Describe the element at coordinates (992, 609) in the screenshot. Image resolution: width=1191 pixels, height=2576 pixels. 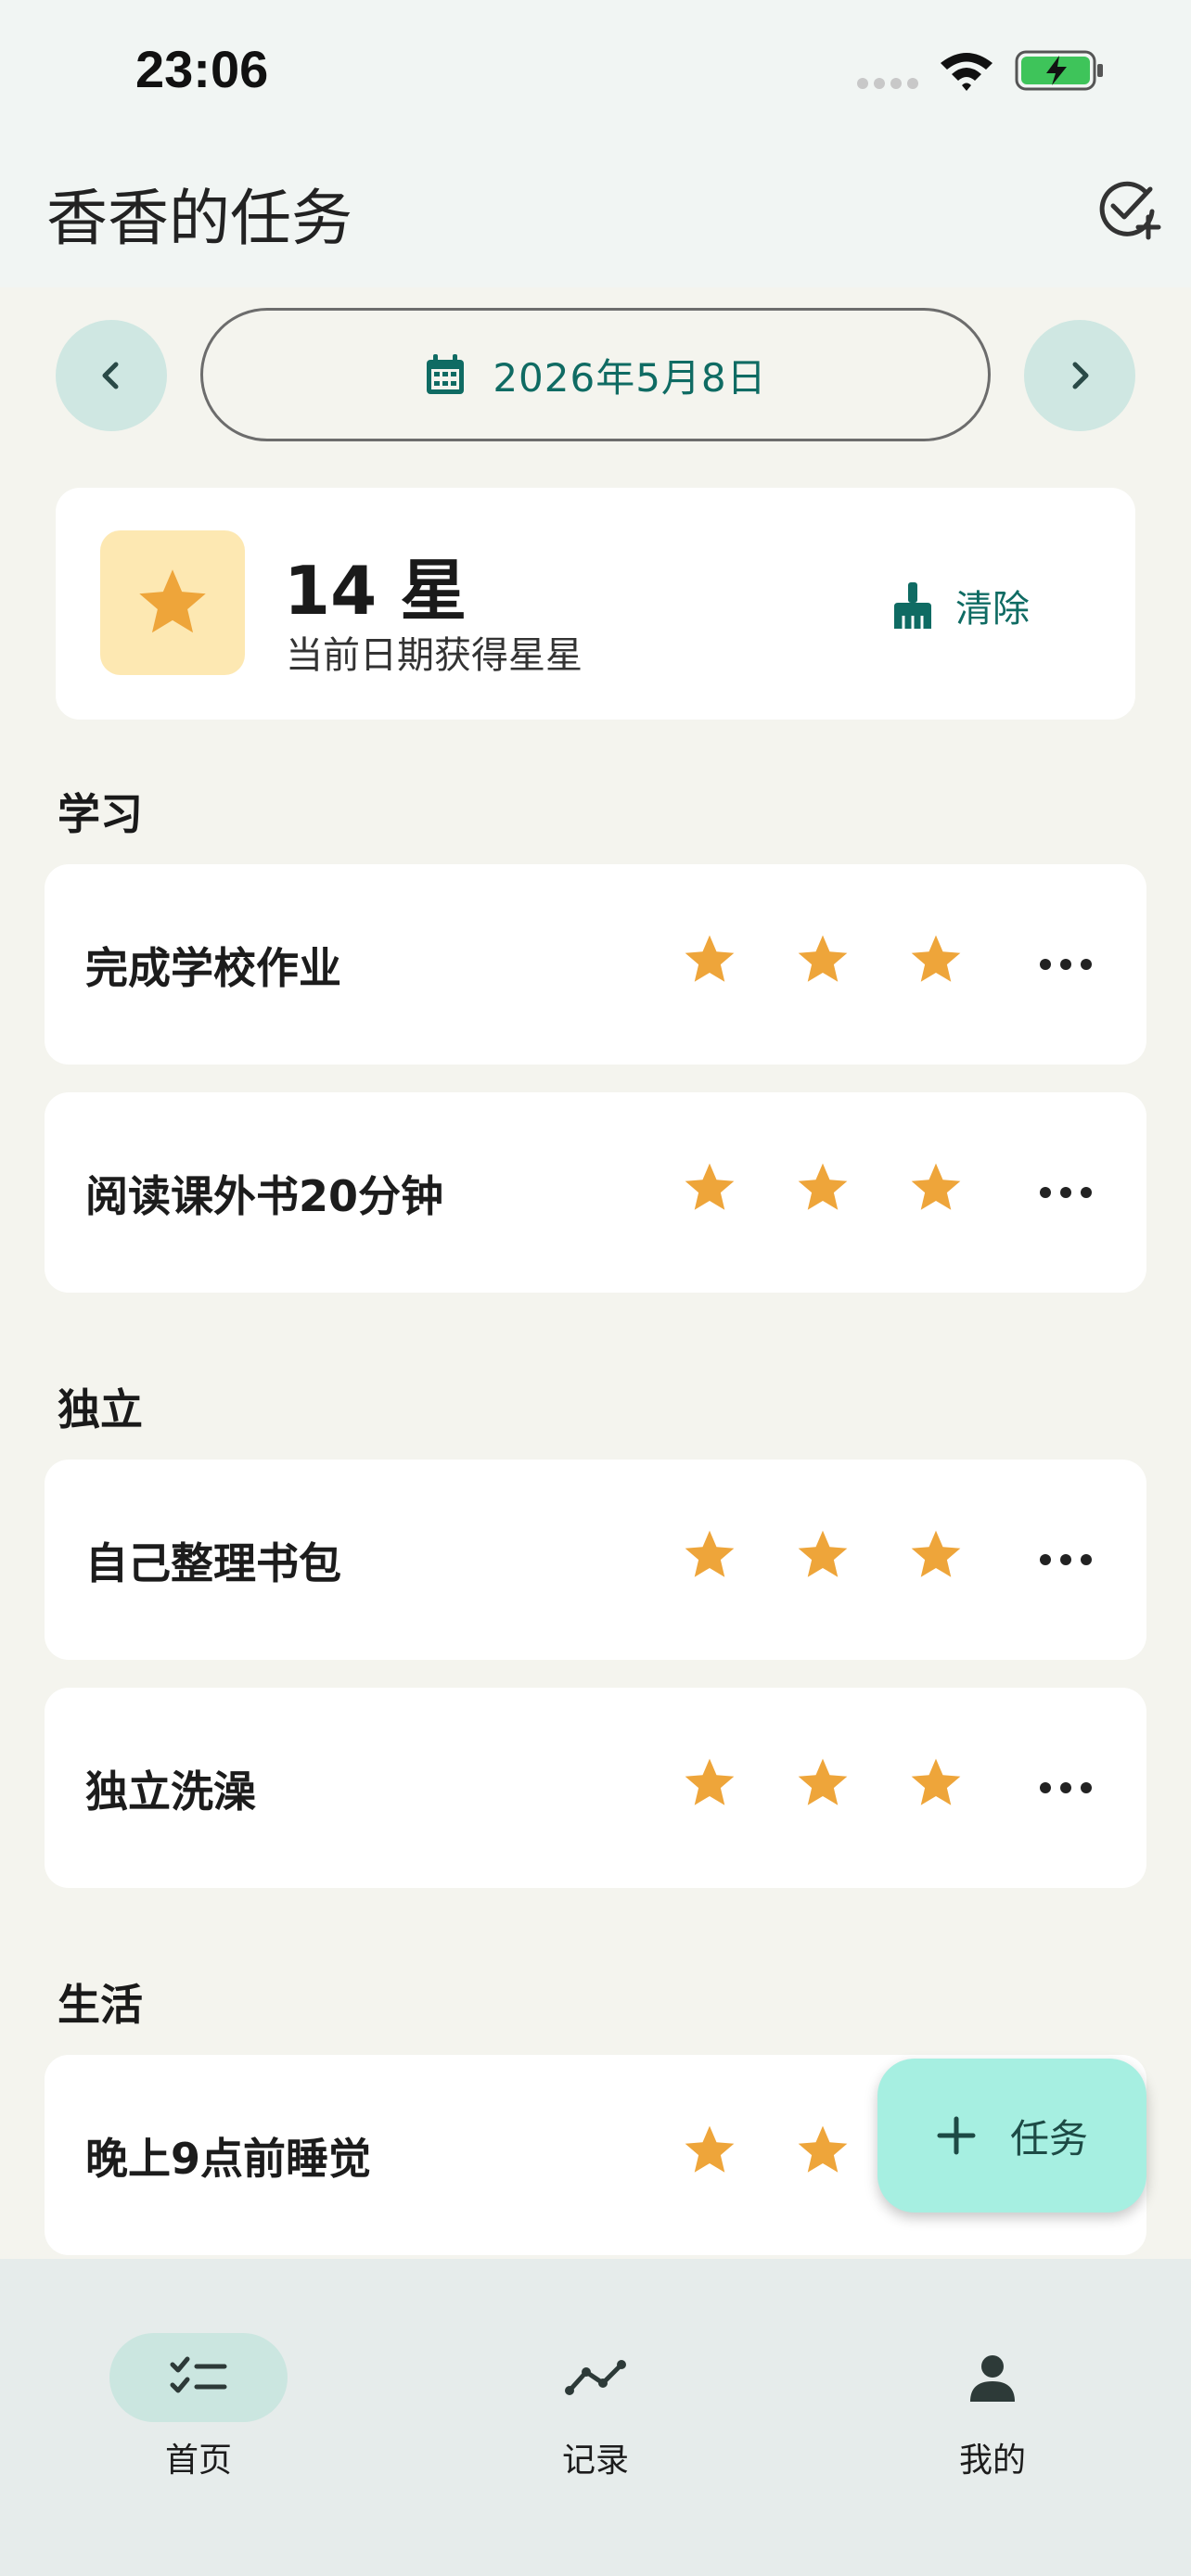
I see `clear-label: 清除` at that location.